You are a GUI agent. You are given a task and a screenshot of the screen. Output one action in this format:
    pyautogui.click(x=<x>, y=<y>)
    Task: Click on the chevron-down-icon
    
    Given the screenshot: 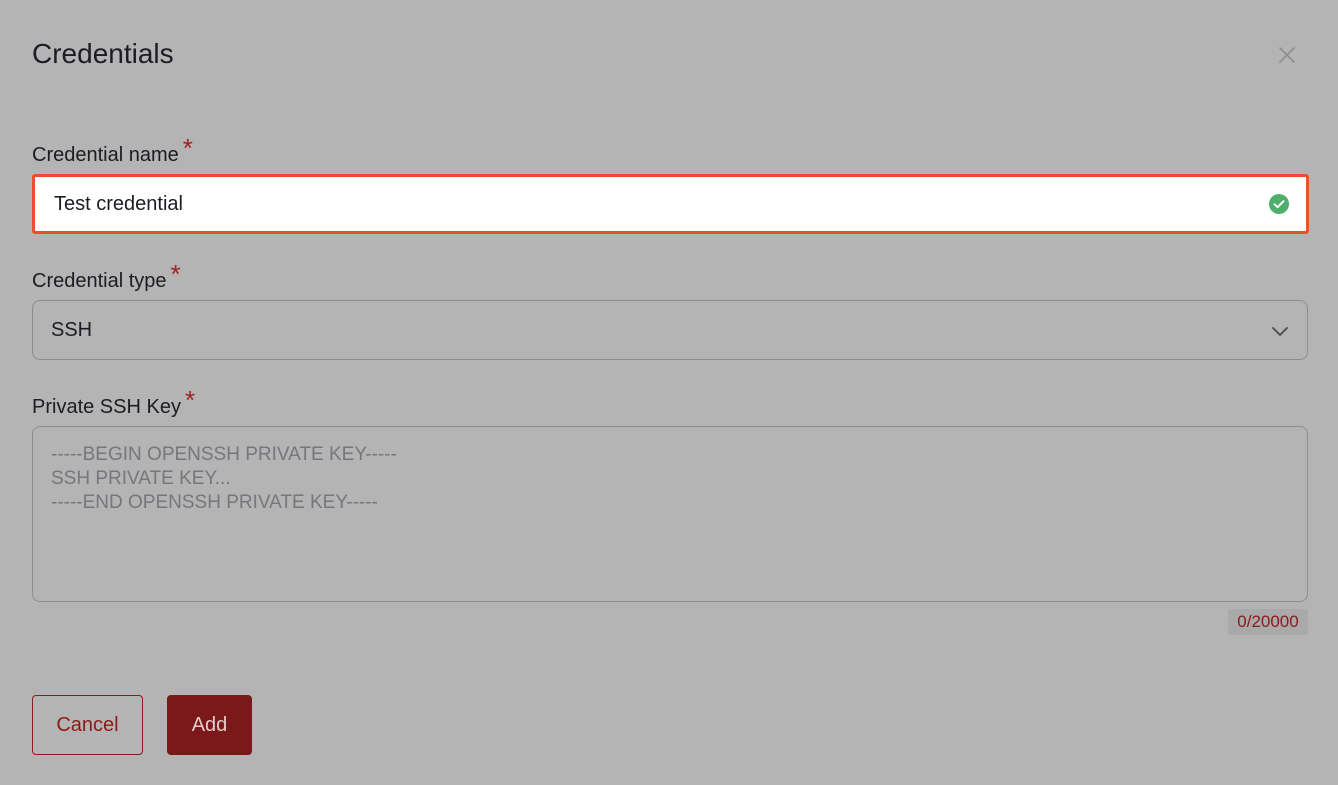 What is the action you would take?
    pyautogui.click(x=1280, y=331)
    